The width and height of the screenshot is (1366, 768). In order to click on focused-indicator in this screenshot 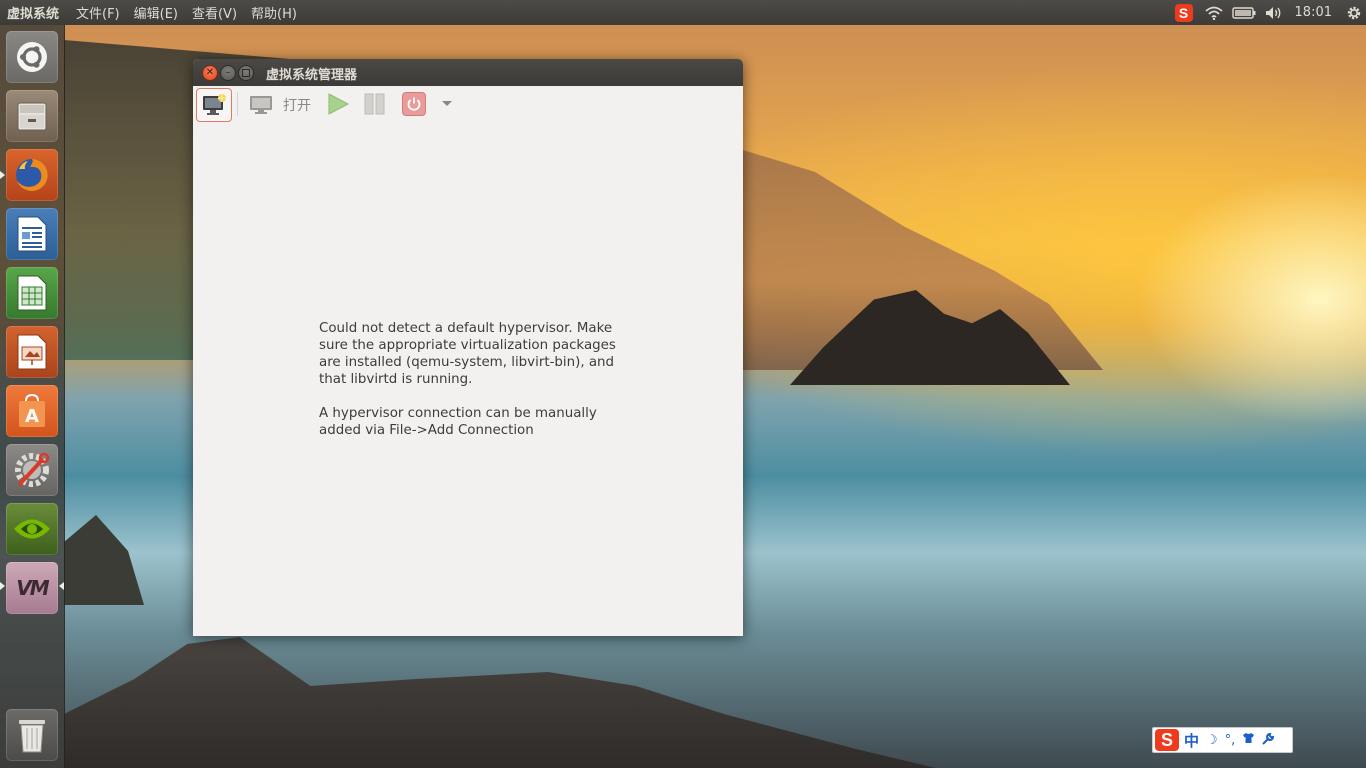, I will do `click(61, 586)`.